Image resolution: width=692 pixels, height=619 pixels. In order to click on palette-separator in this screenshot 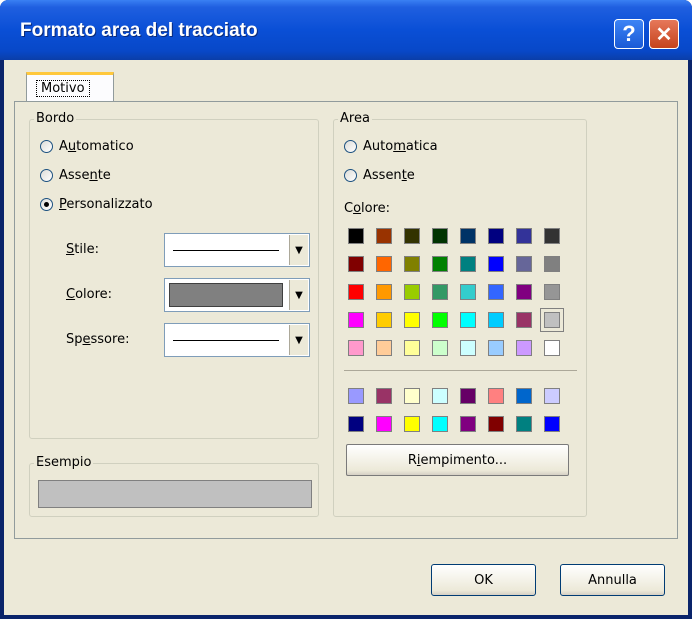, I will do `click(460, 370)`.